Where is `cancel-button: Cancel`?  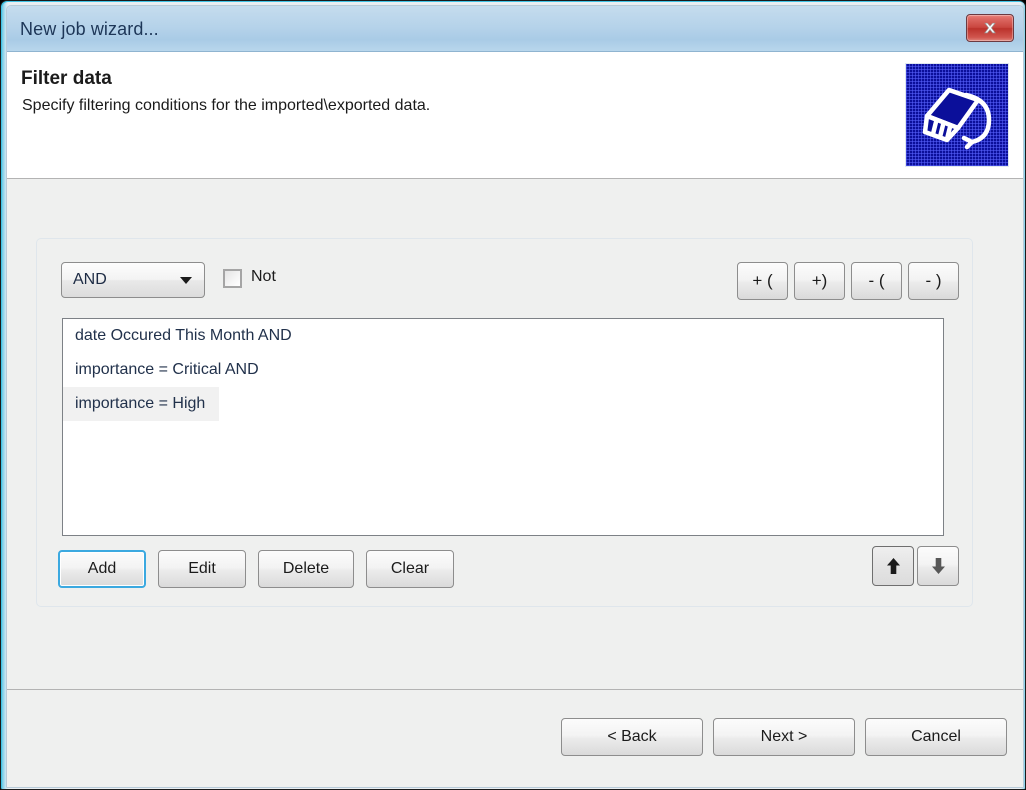 cancel-button: Cancel is located at coordinates (936, 737).